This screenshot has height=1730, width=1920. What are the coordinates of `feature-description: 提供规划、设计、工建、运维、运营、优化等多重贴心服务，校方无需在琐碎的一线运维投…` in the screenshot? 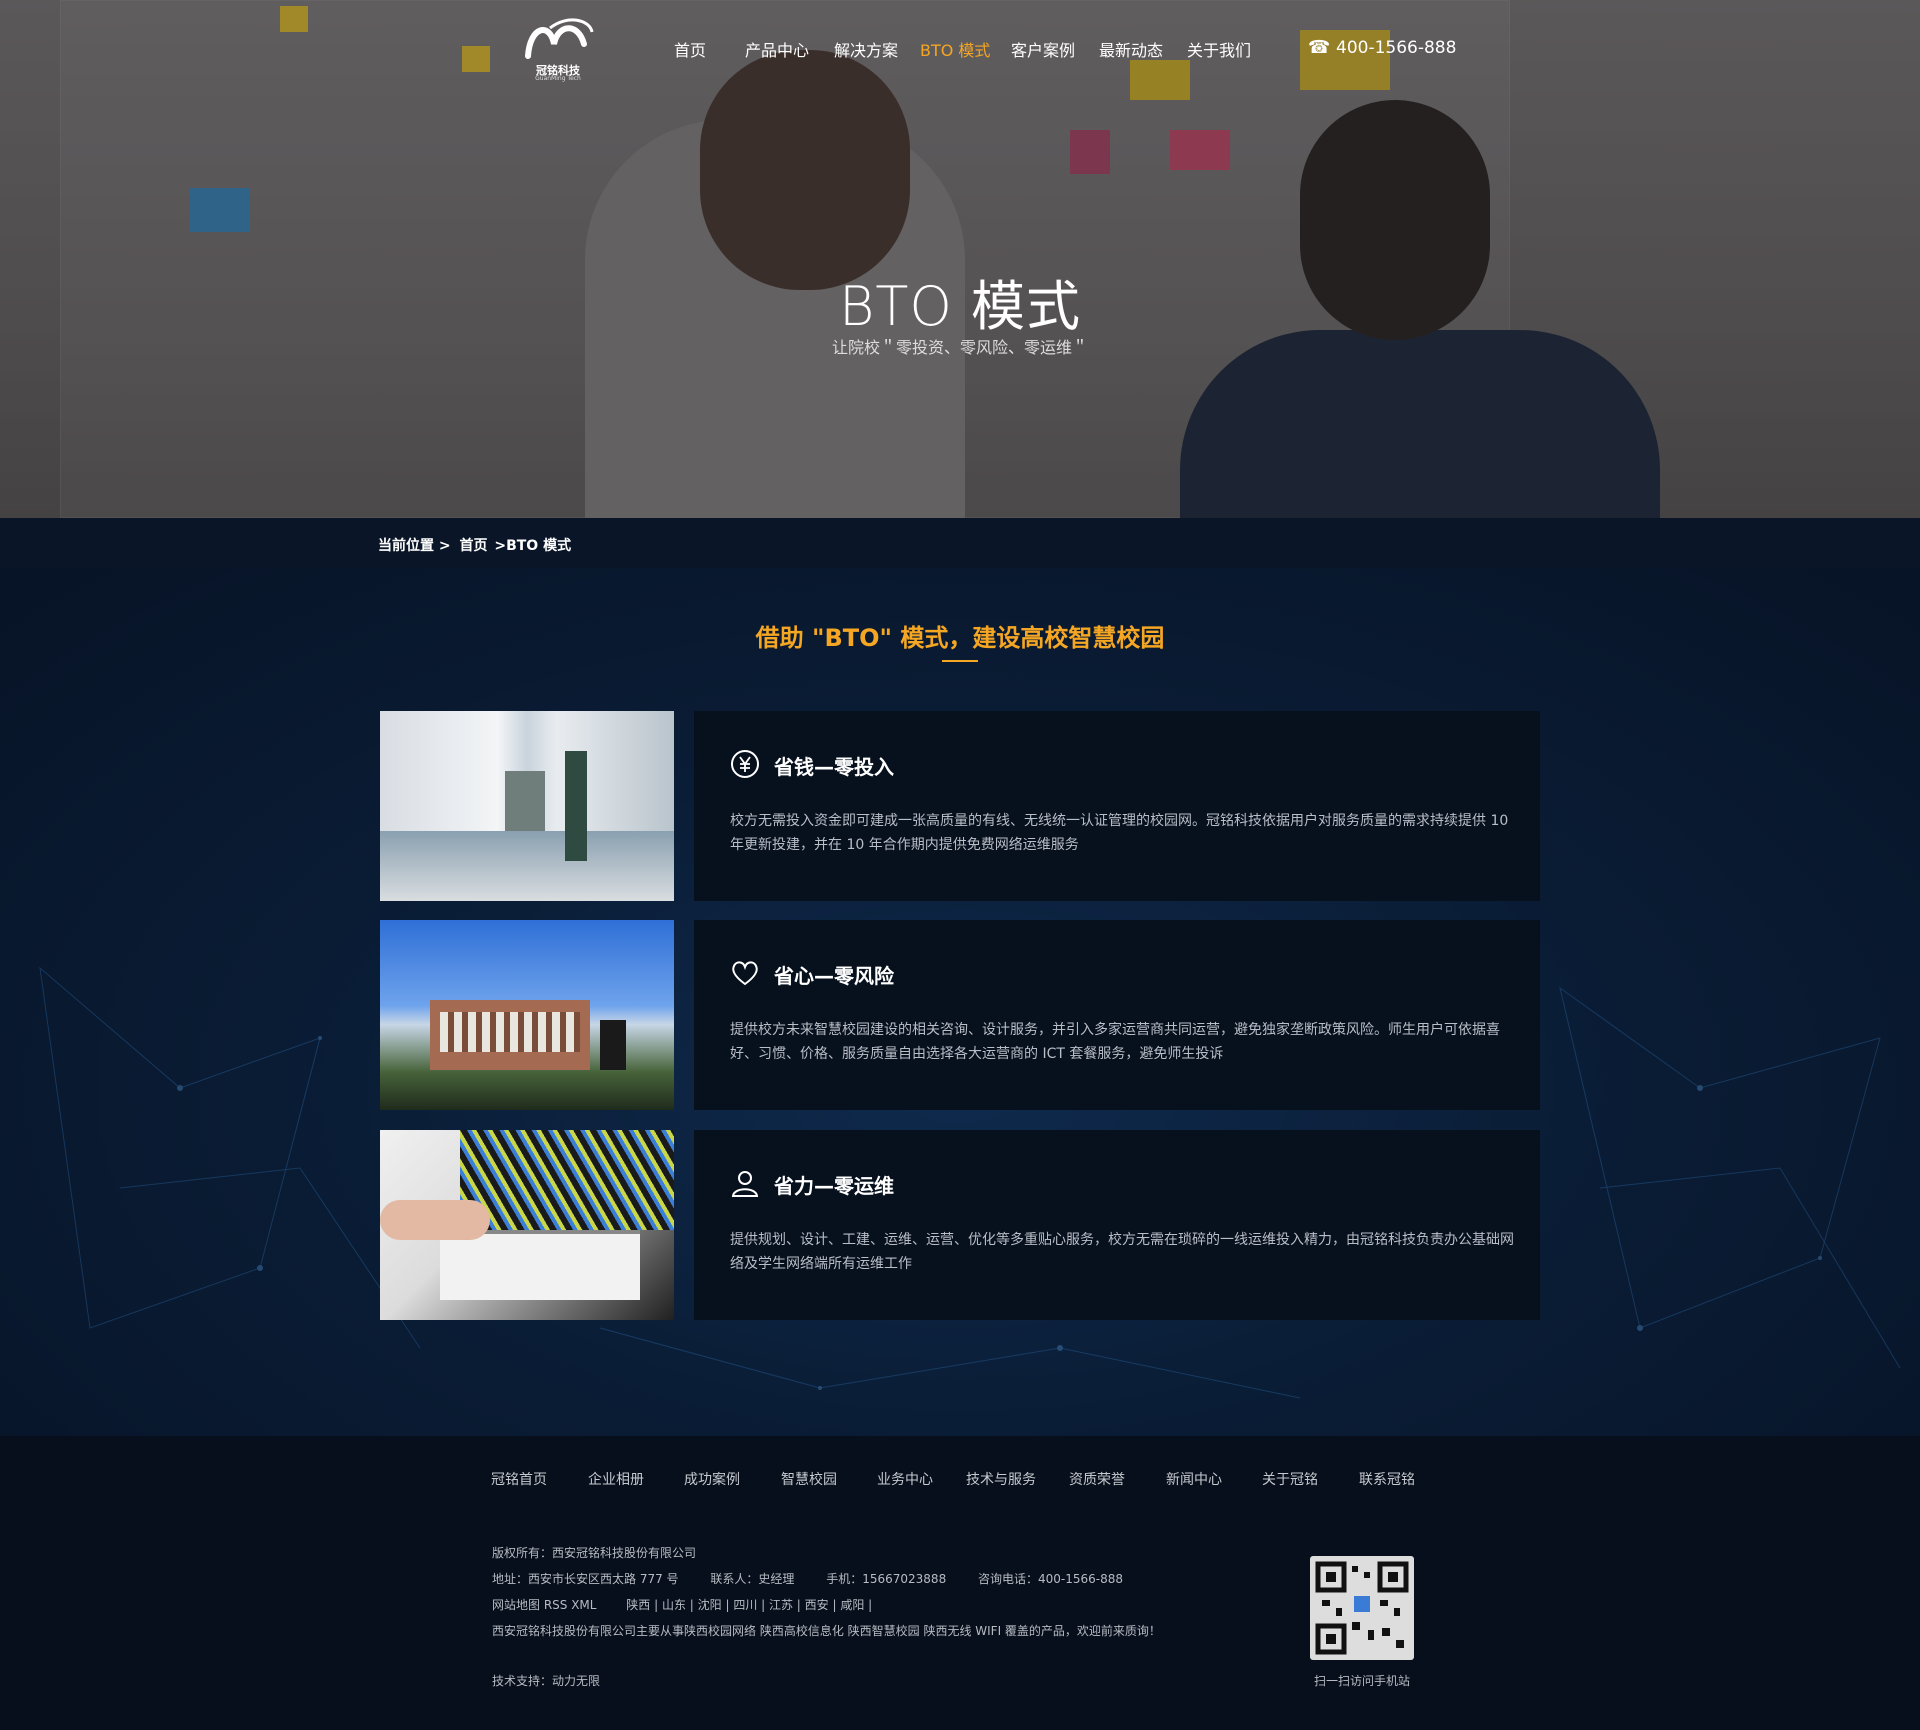 It's located at (1122, 1252).